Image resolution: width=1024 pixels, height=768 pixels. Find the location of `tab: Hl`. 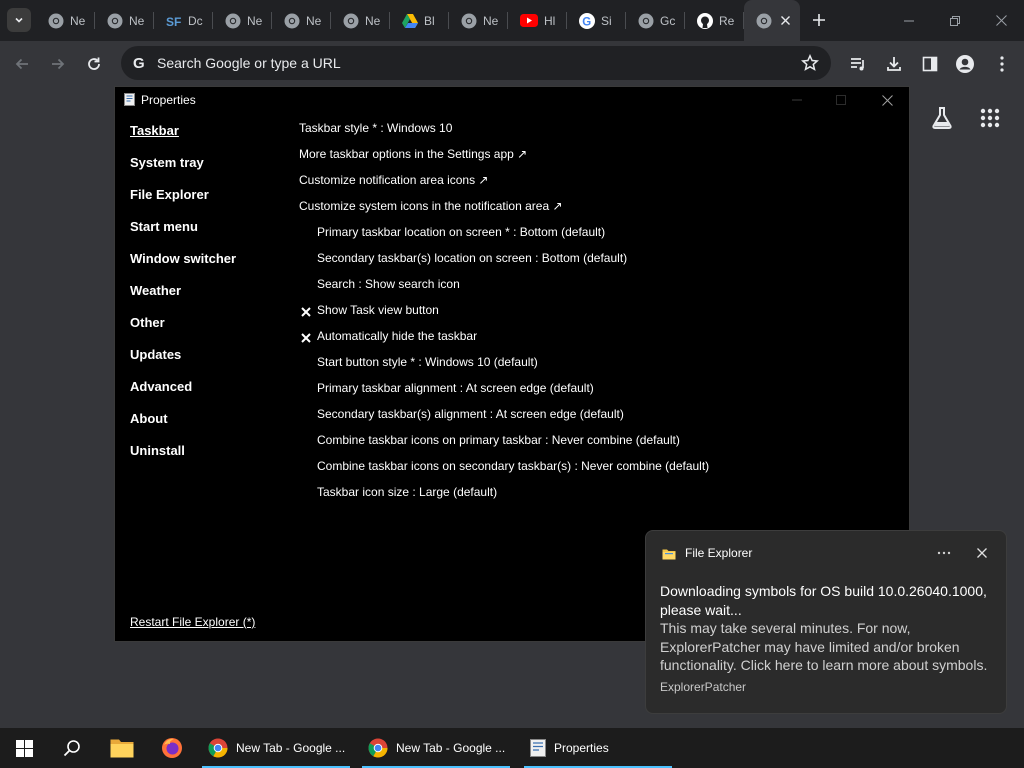

tab: Hl is located at coordinates (537, 20).